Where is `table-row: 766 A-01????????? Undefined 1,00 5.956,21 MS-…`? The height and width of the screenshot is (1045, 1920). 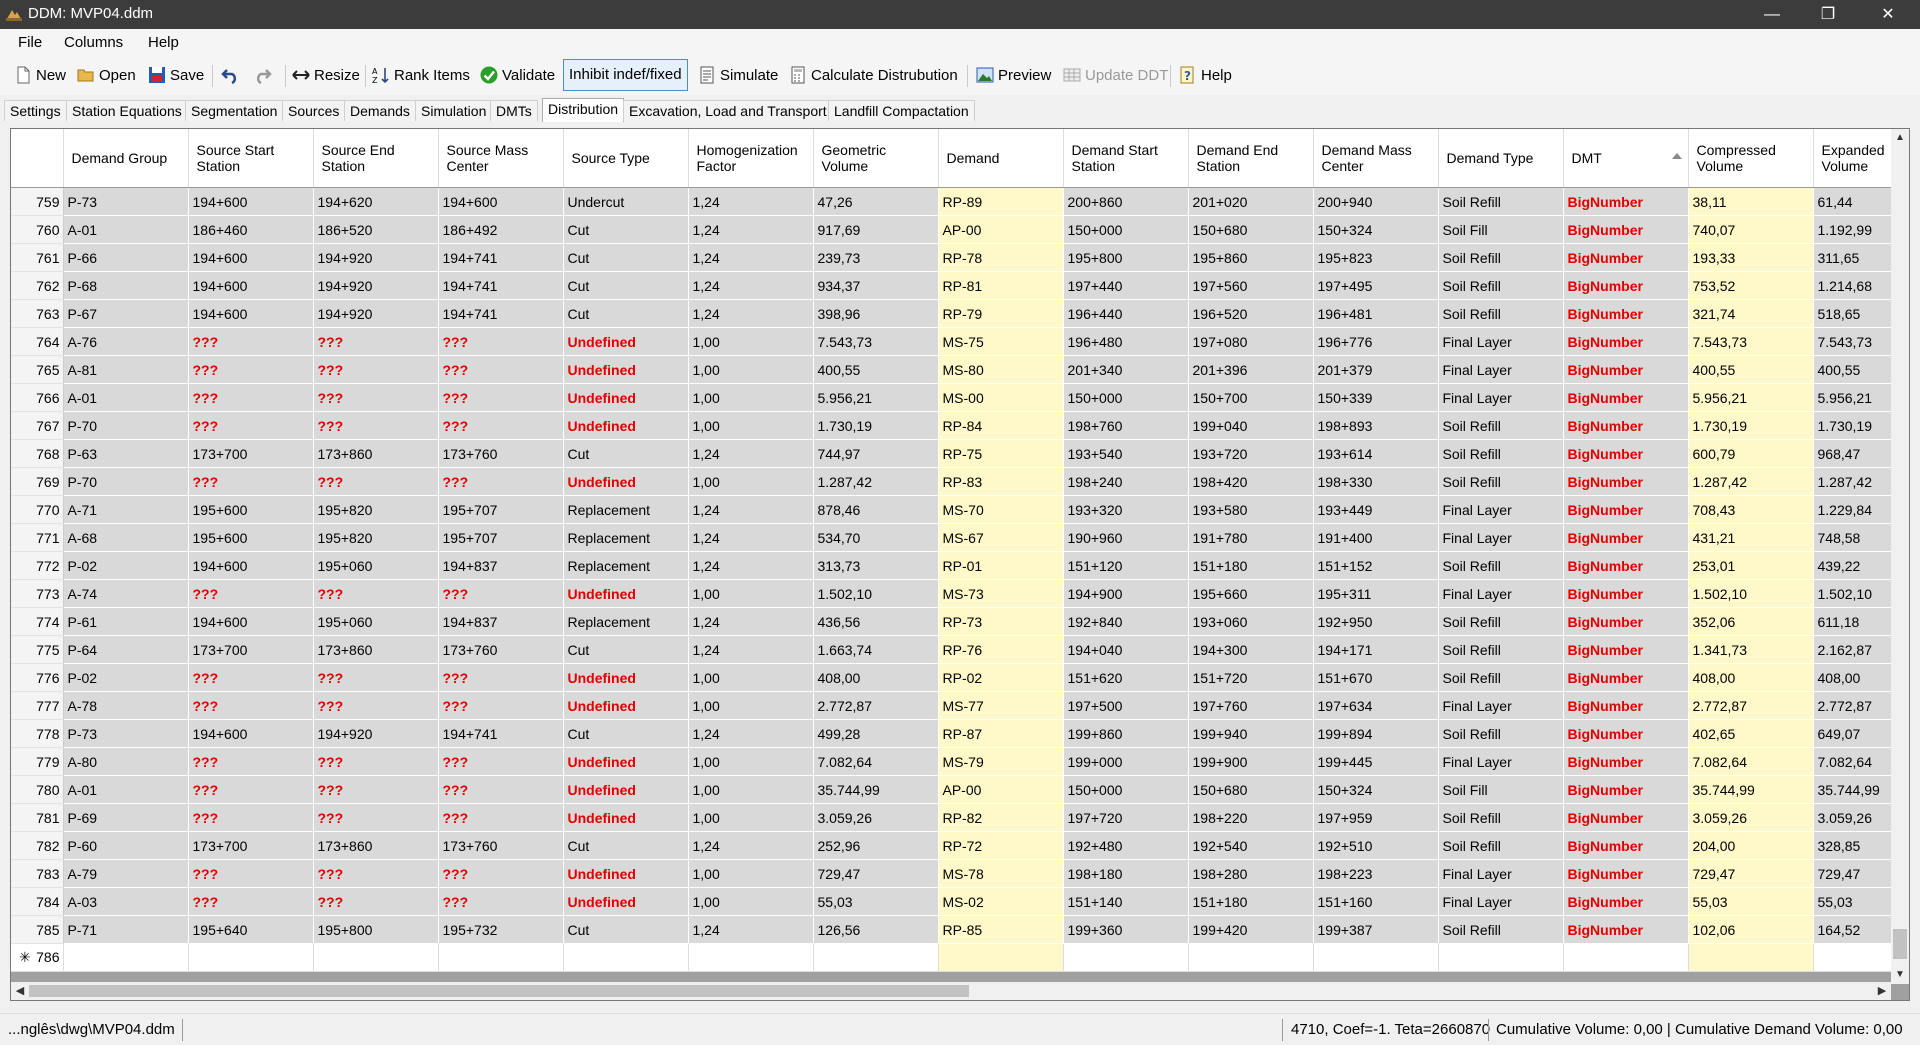
table-row: 766 A-01????????? Undefined 1,00 5.956,21 MS-… is located at coordinates (952, 397).